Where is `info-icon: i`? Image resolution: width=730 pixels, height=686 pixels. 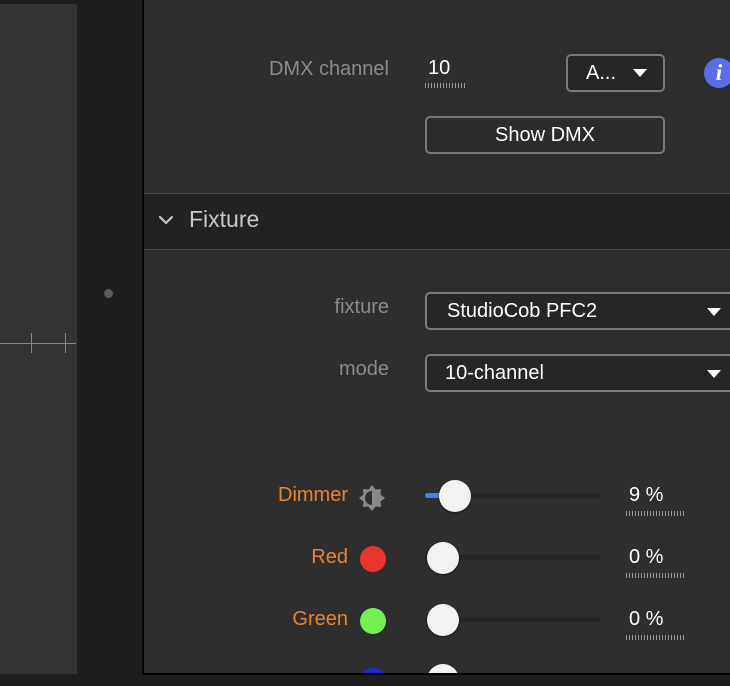
info-icon: i is located at coordinates (717, 73).